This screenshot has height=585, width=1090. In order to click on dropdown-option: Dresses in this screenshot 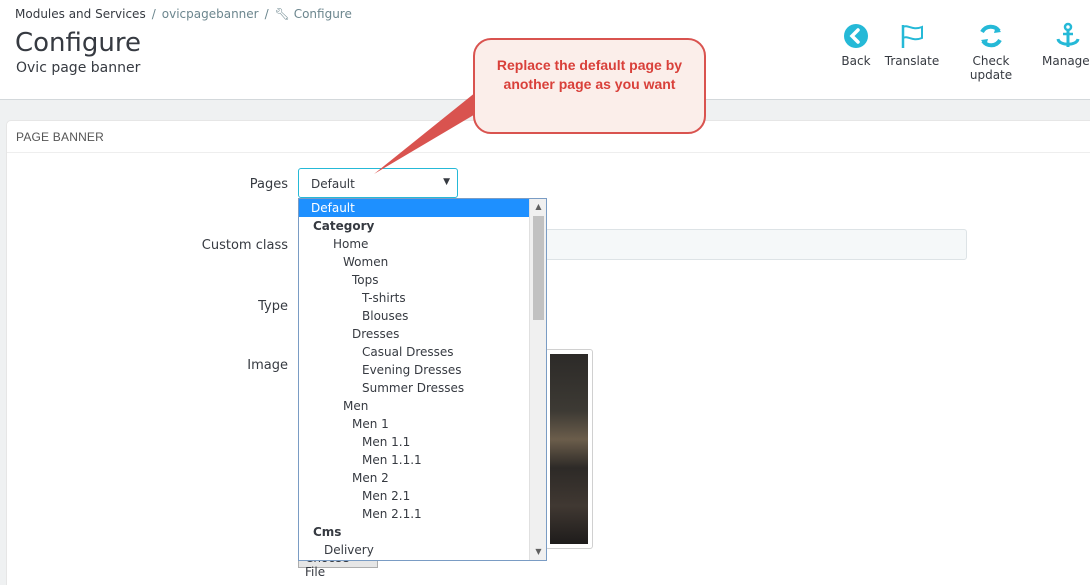, I will do `click(414, 334)`.